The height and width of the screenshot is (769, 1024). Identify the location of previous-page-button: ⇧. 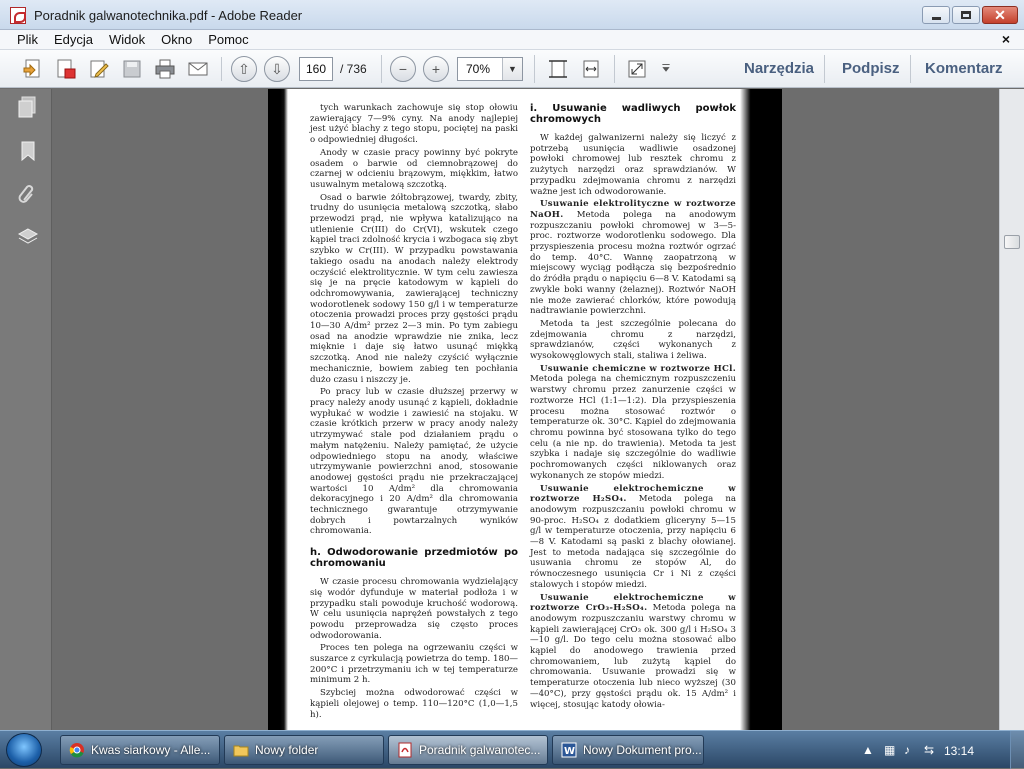
(244, 69).